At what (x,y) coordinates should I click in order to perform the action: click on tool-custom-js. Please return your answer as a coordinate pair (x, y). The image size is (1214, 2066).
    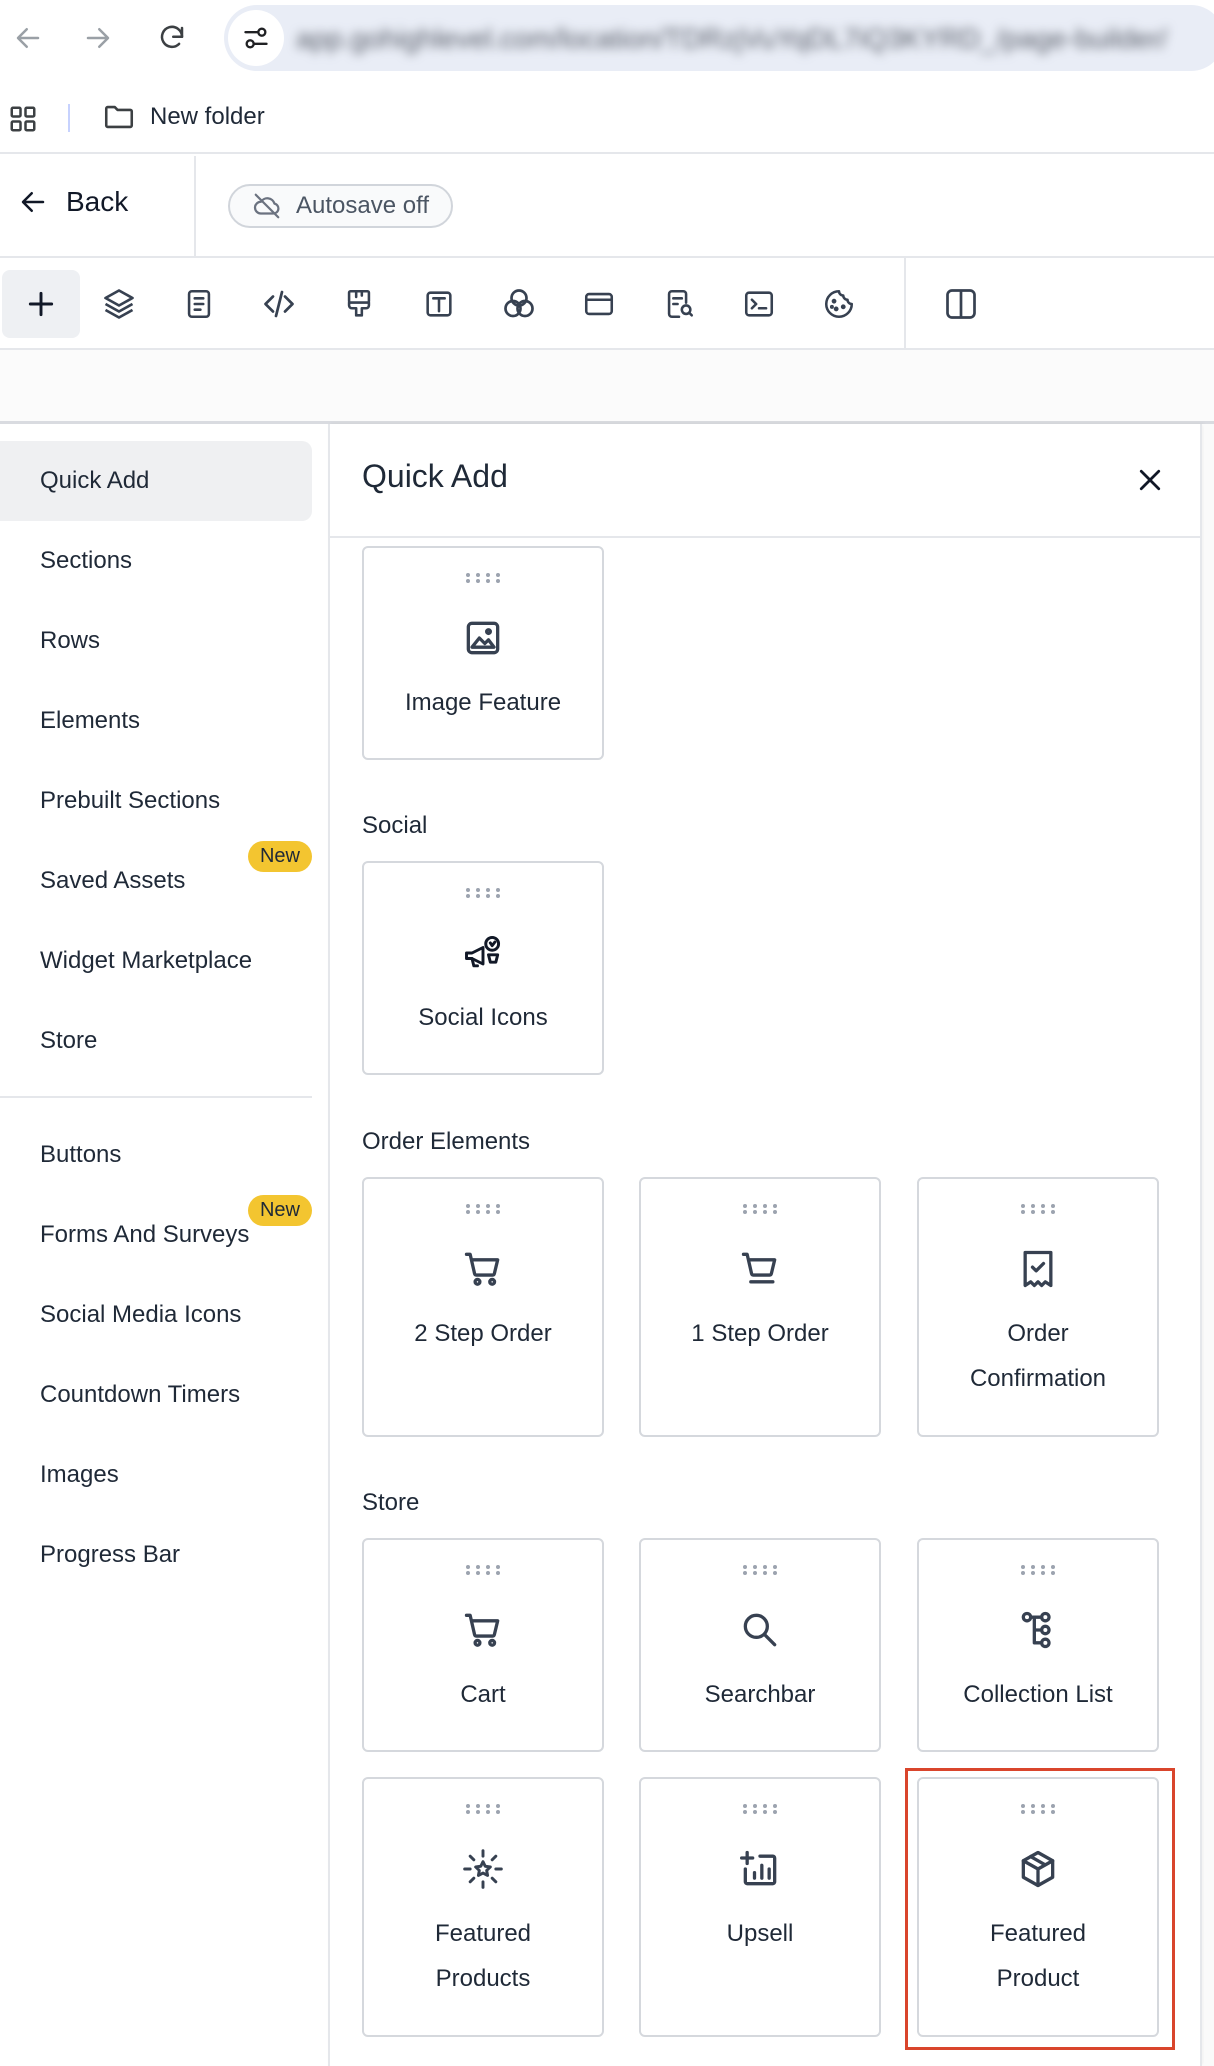
    Looking at the image, I should click on (759, 304).